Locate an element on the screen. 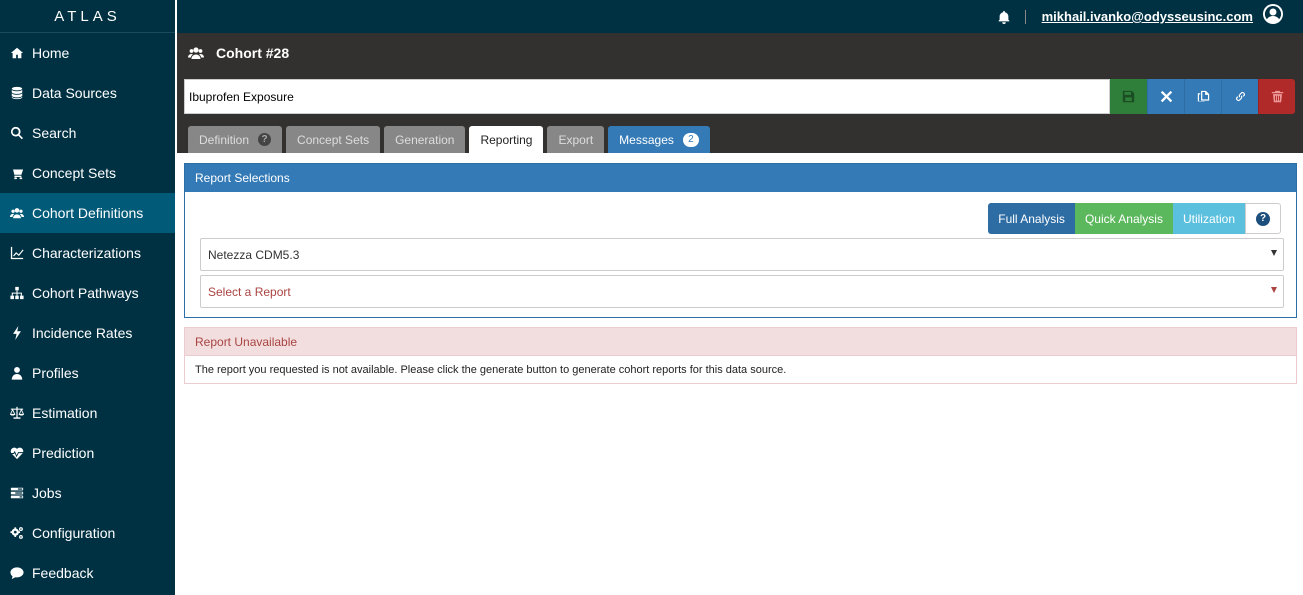 This screenshot has height=595, width=1303. tab-label: Messages is located at coordinates (646, 139).